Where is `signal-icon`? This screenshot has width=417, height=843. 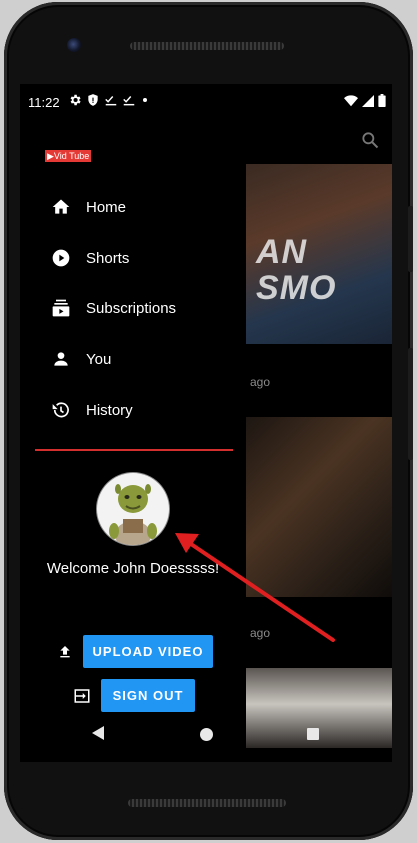
signal-icon is located at coordinates (368, 100).